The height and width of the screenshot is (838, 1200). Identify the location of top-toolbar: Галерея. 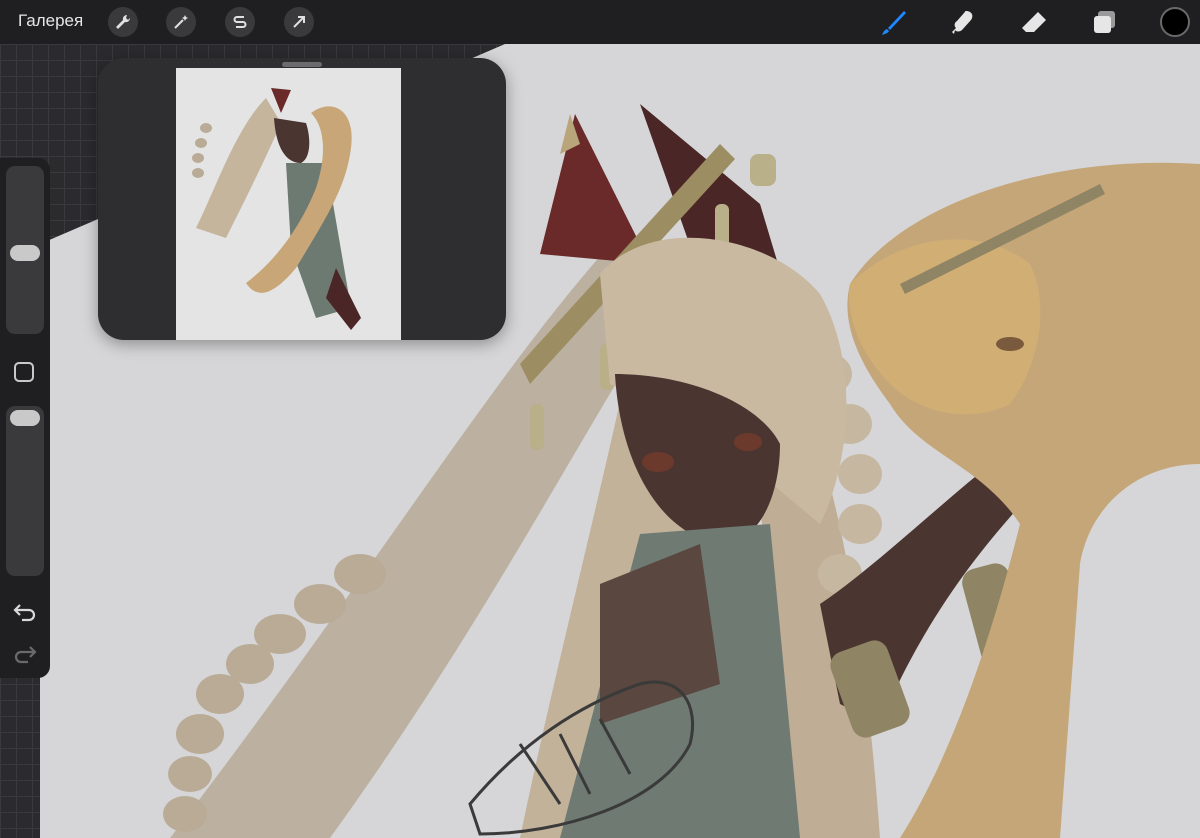
(600, 22).